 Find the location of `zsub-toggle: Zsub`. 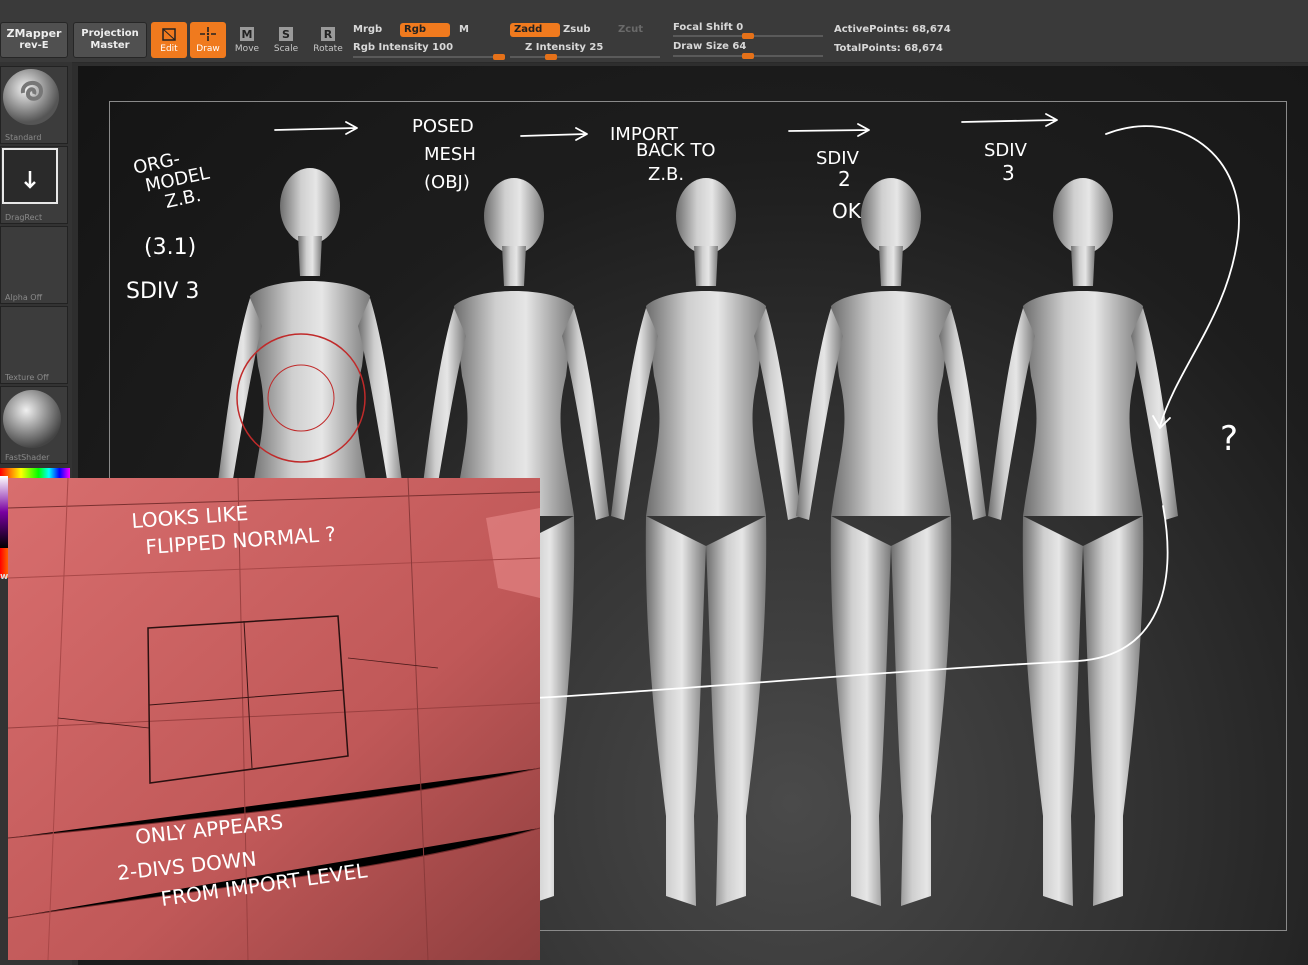

zsub-toggle: Zsub is located at coordinates (576, 29).